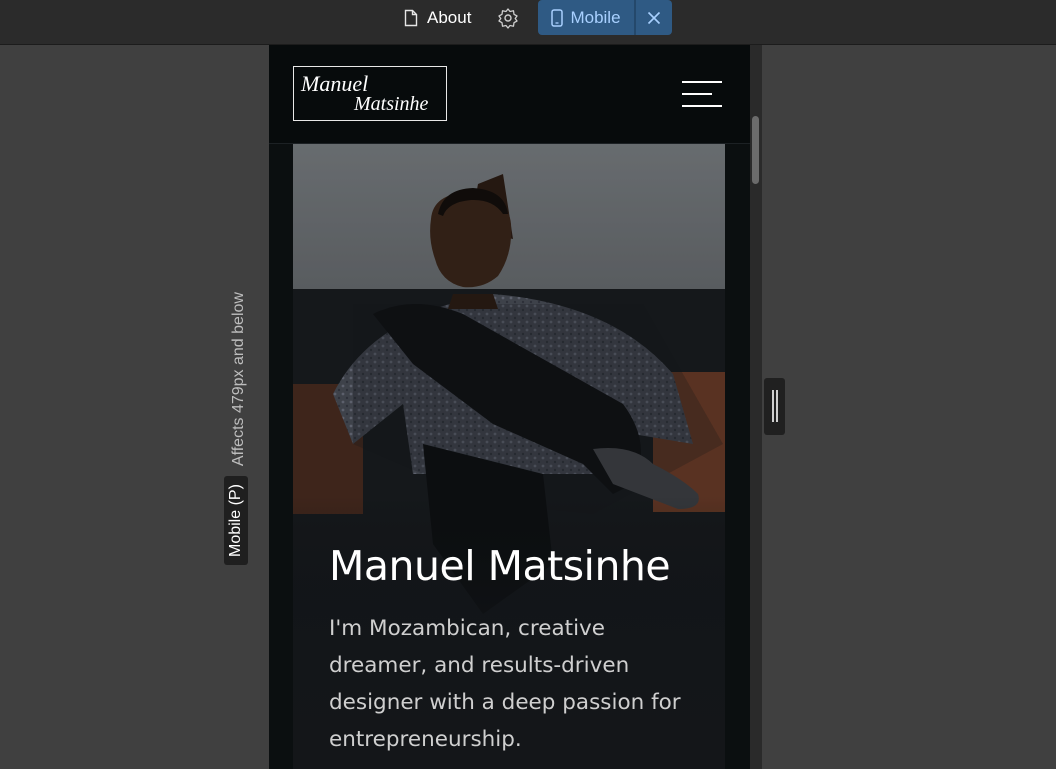 The width and height of the screenshot is (1056, 769). I want to click on breakpoint-button: Mobile, so click(586, 17).